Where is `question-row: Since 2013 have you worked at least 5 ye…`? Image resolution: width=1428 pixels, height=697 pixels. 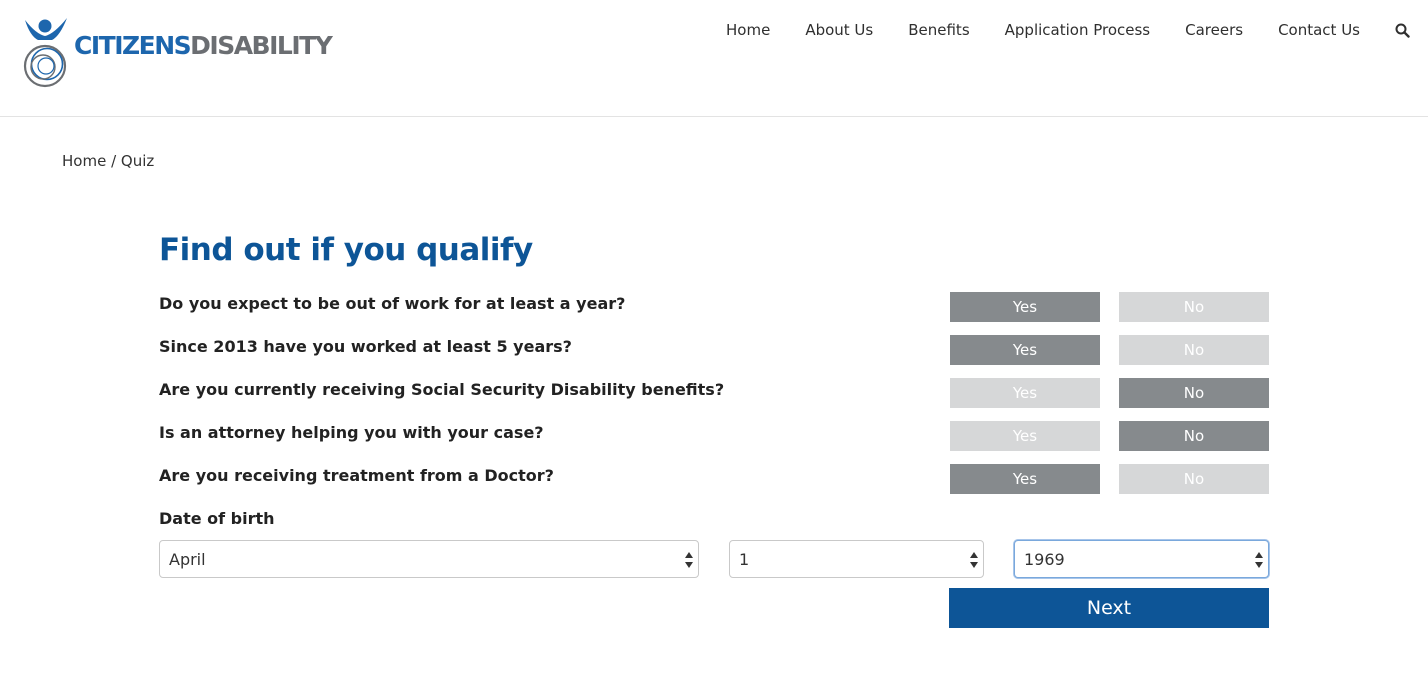
question-row: Since 2013 have you worked at least 5 ye… is located at coordinates (714, 350).